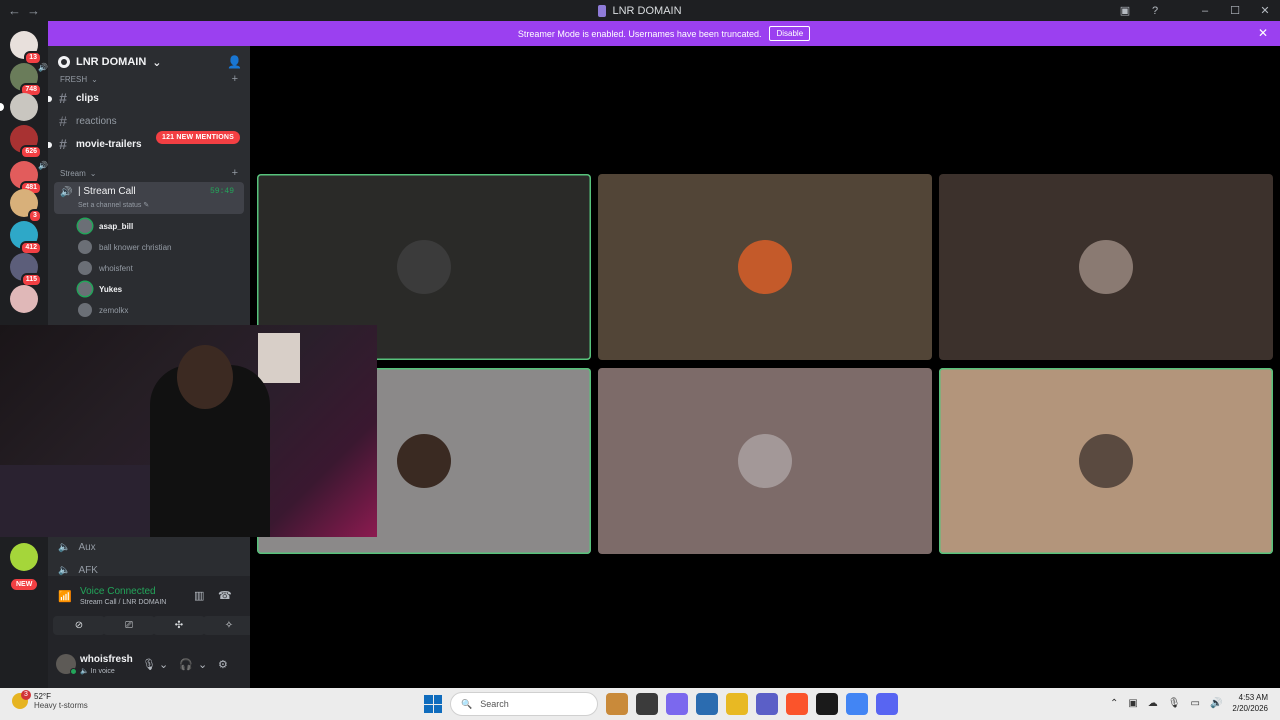  Describe the element at coordinates (24, 584) in the screenshot. I see `new-badge: NEW` at that location.